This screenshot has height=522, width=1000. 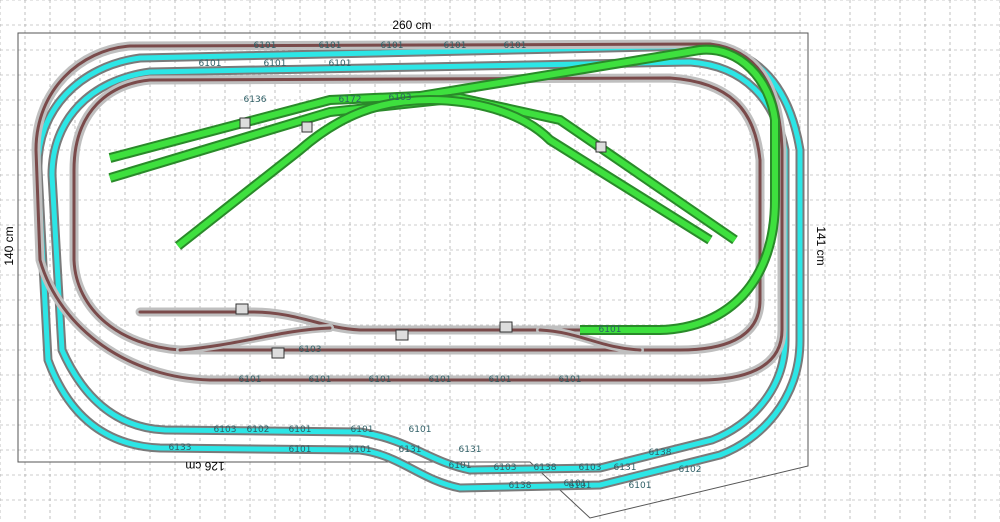 I want to click on dimension-bottom: 126 cm, so click(x=204, y=466).